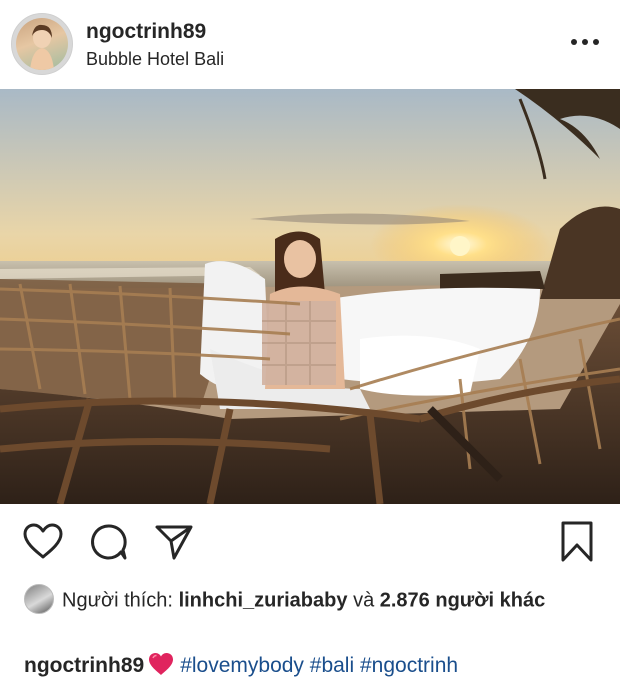 The width and height of the screenshot is (620, 687). I want to click on comment-icon, so click(109, 542).